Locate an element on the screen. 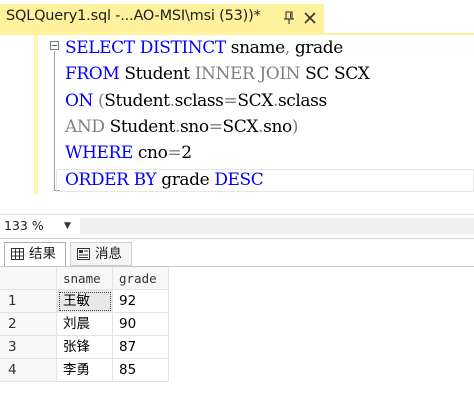 The image size is (474, 416). grid-icon is located at coordinates (17, 254).